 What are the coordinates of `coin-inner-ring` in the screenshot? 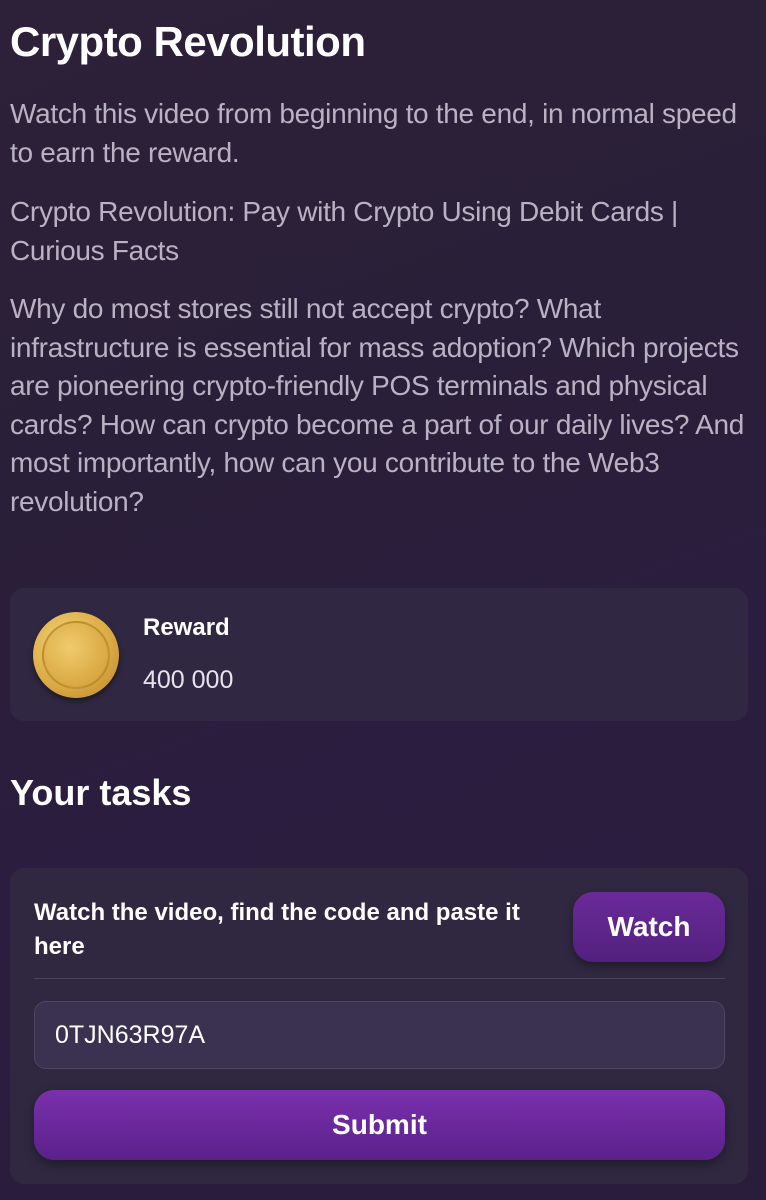 It's located at (76, 655).